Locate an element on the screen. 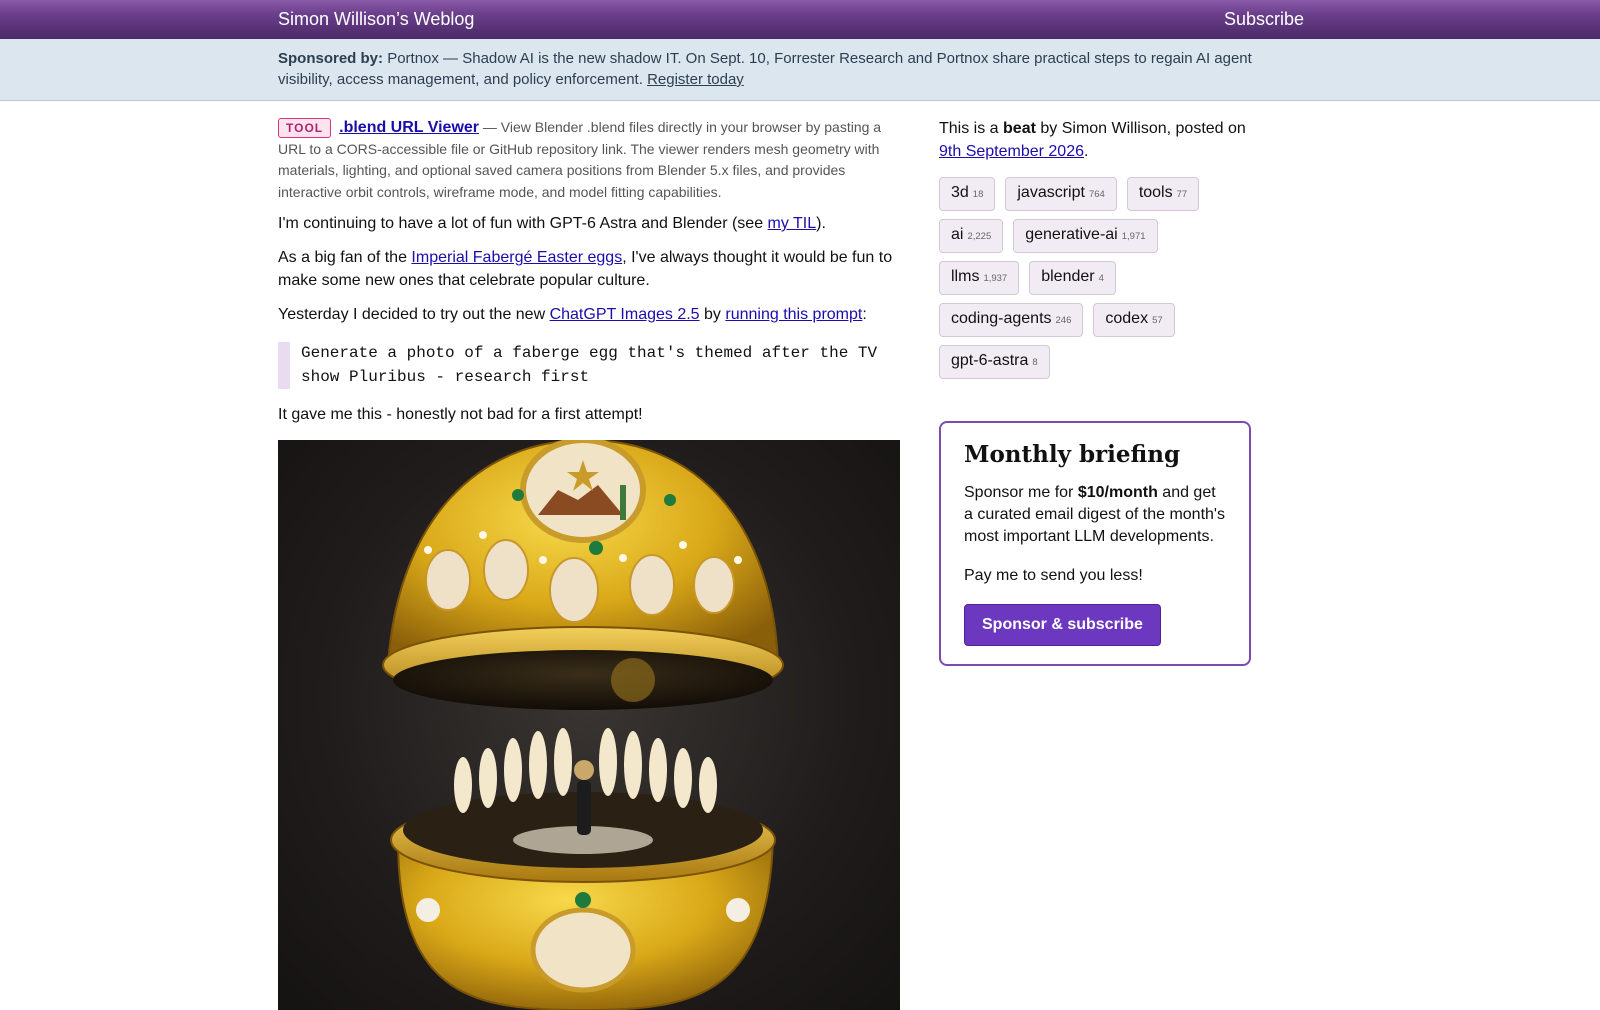  tag-count: 18 is located at coordinates (978, 194).